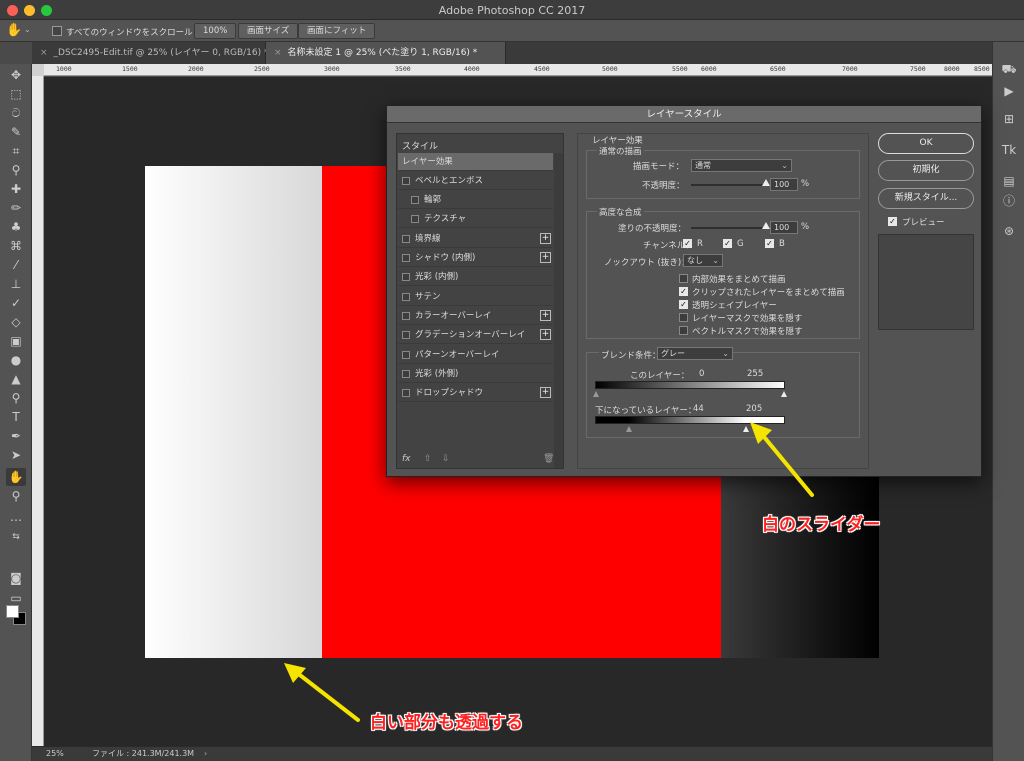 This screenshot has height=761, width=1024. I want to click on trash-icon: 🗑, so click(548, 459).